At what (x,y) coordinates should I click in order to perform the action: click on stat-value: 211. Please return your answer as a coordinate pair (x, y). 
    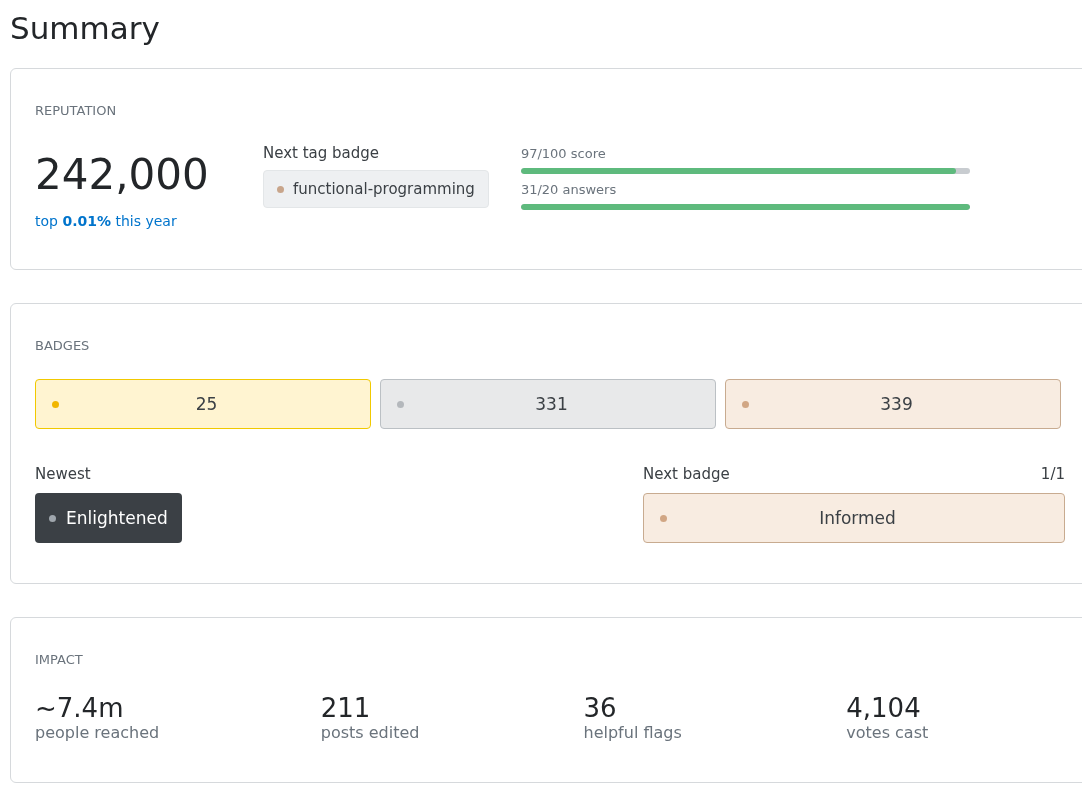
    Looking at the image, I should click on (346, 708).